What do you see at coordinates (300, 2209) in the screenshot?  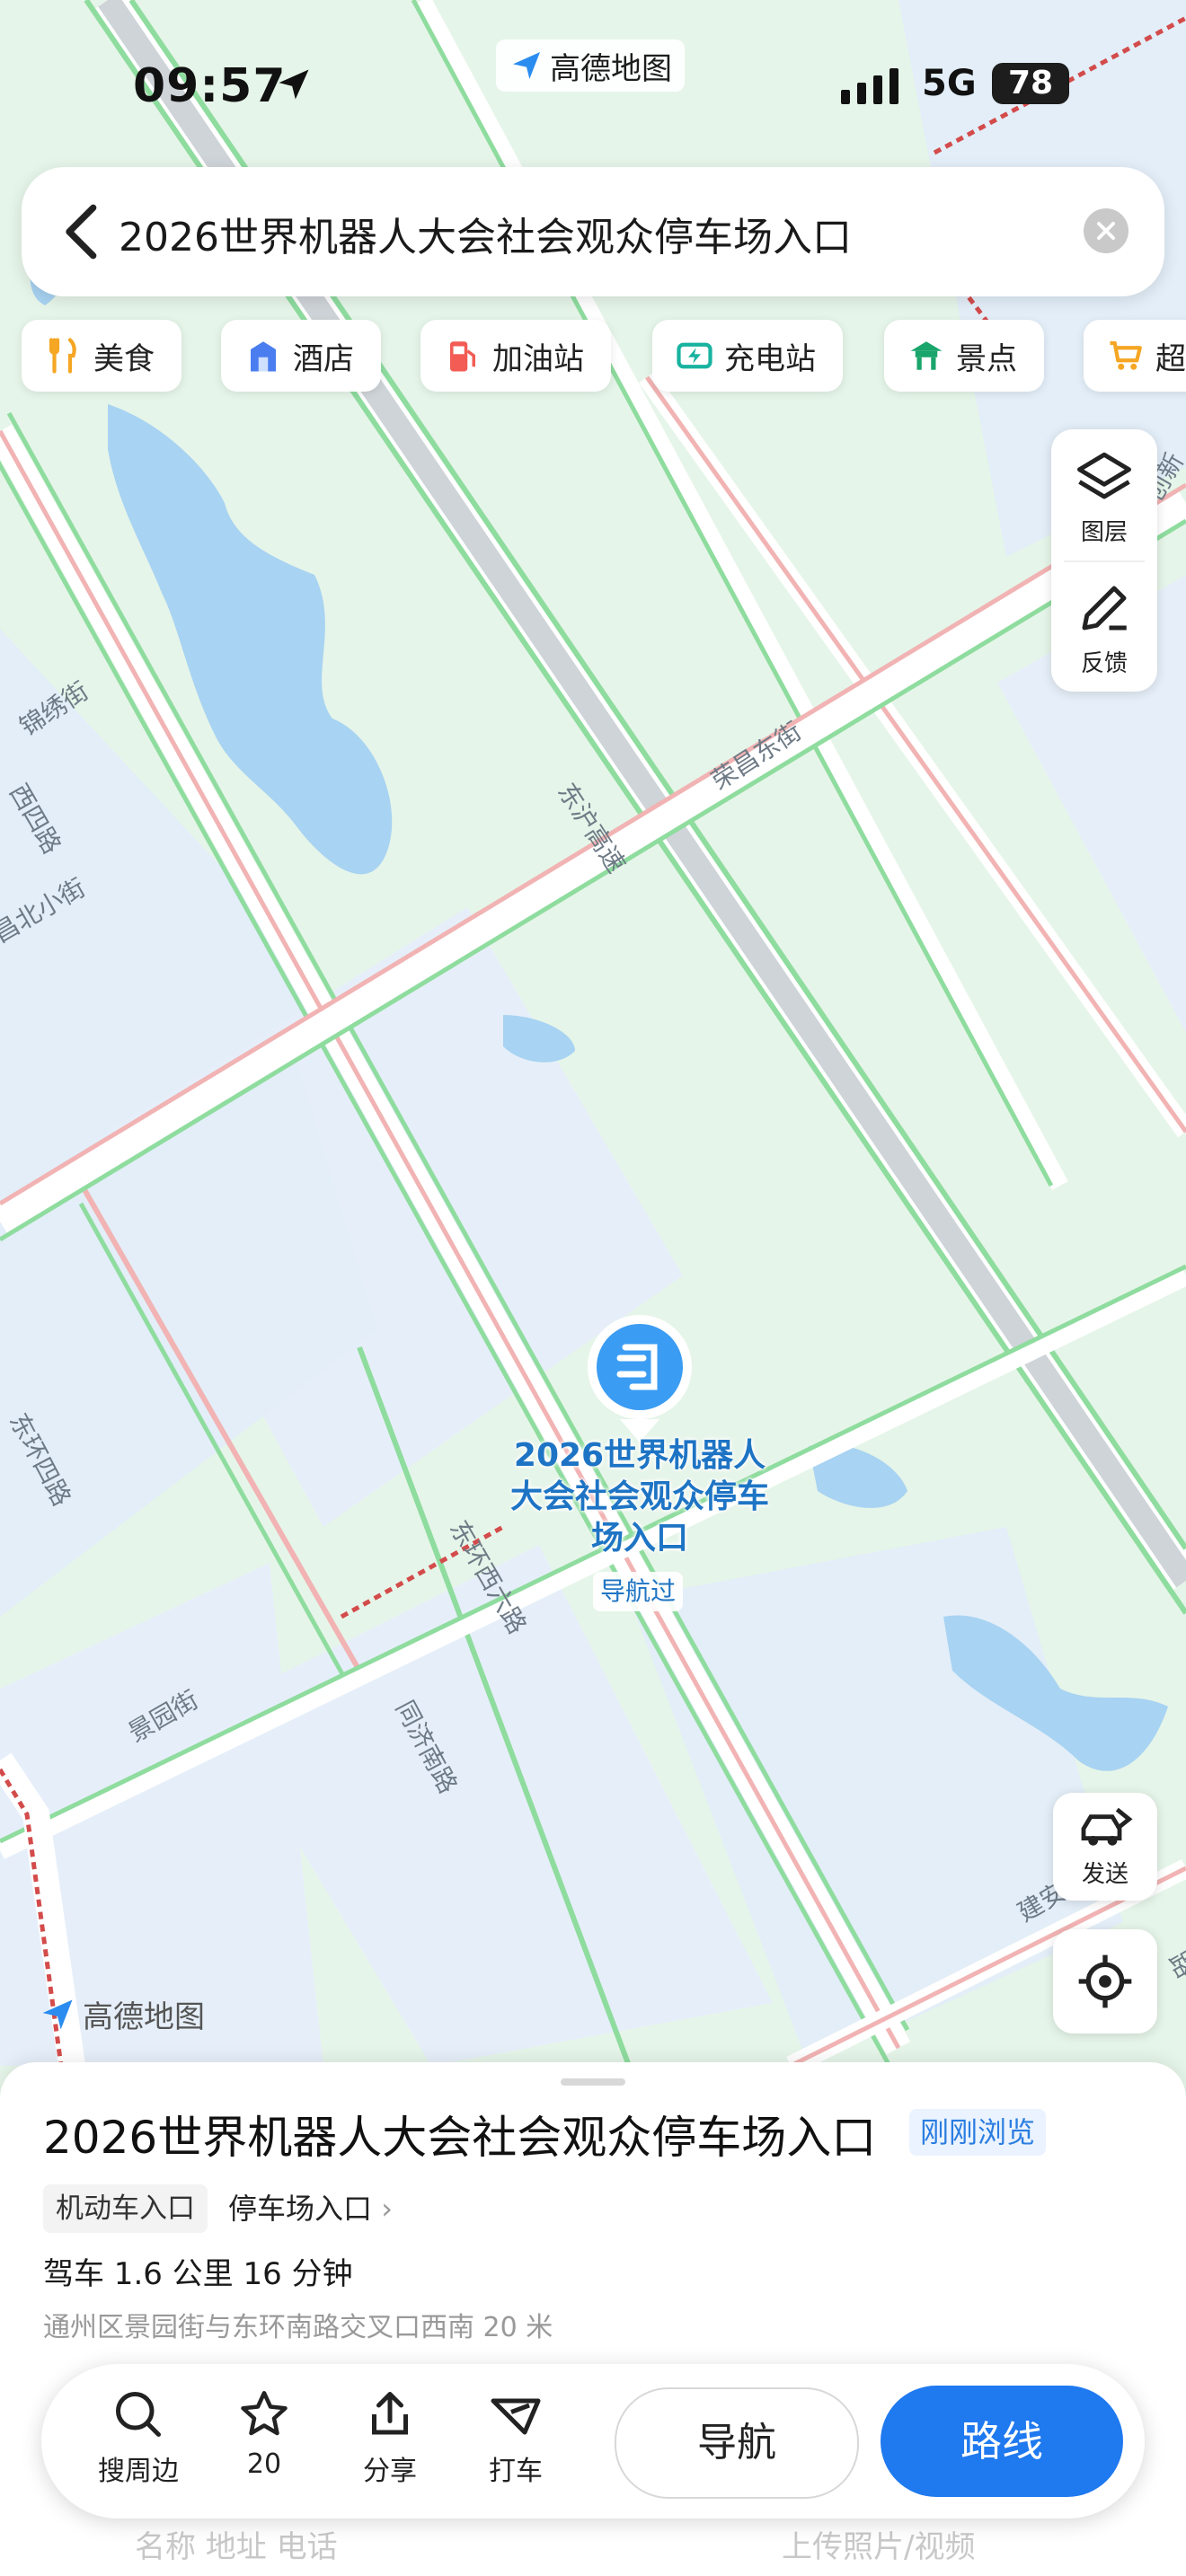 I see `poi-category: 停车场入口` at bounding box center [300, 2209].